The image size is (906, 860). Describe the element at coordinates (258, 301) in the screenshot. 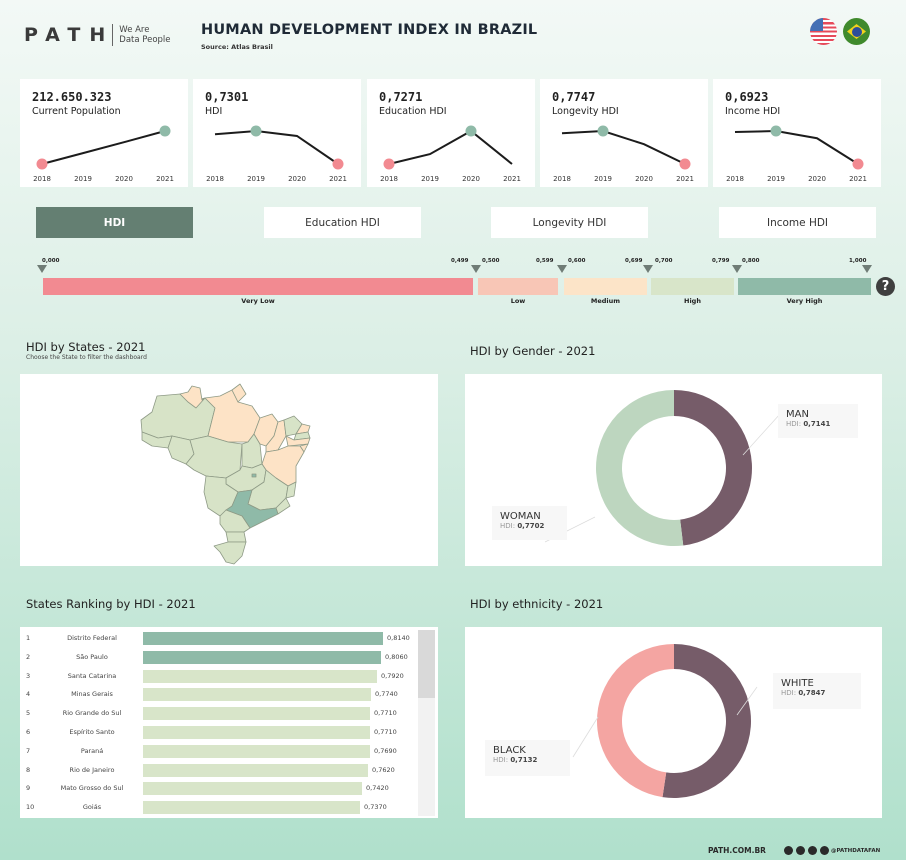

I see `scale-label: Very Low` at that location.